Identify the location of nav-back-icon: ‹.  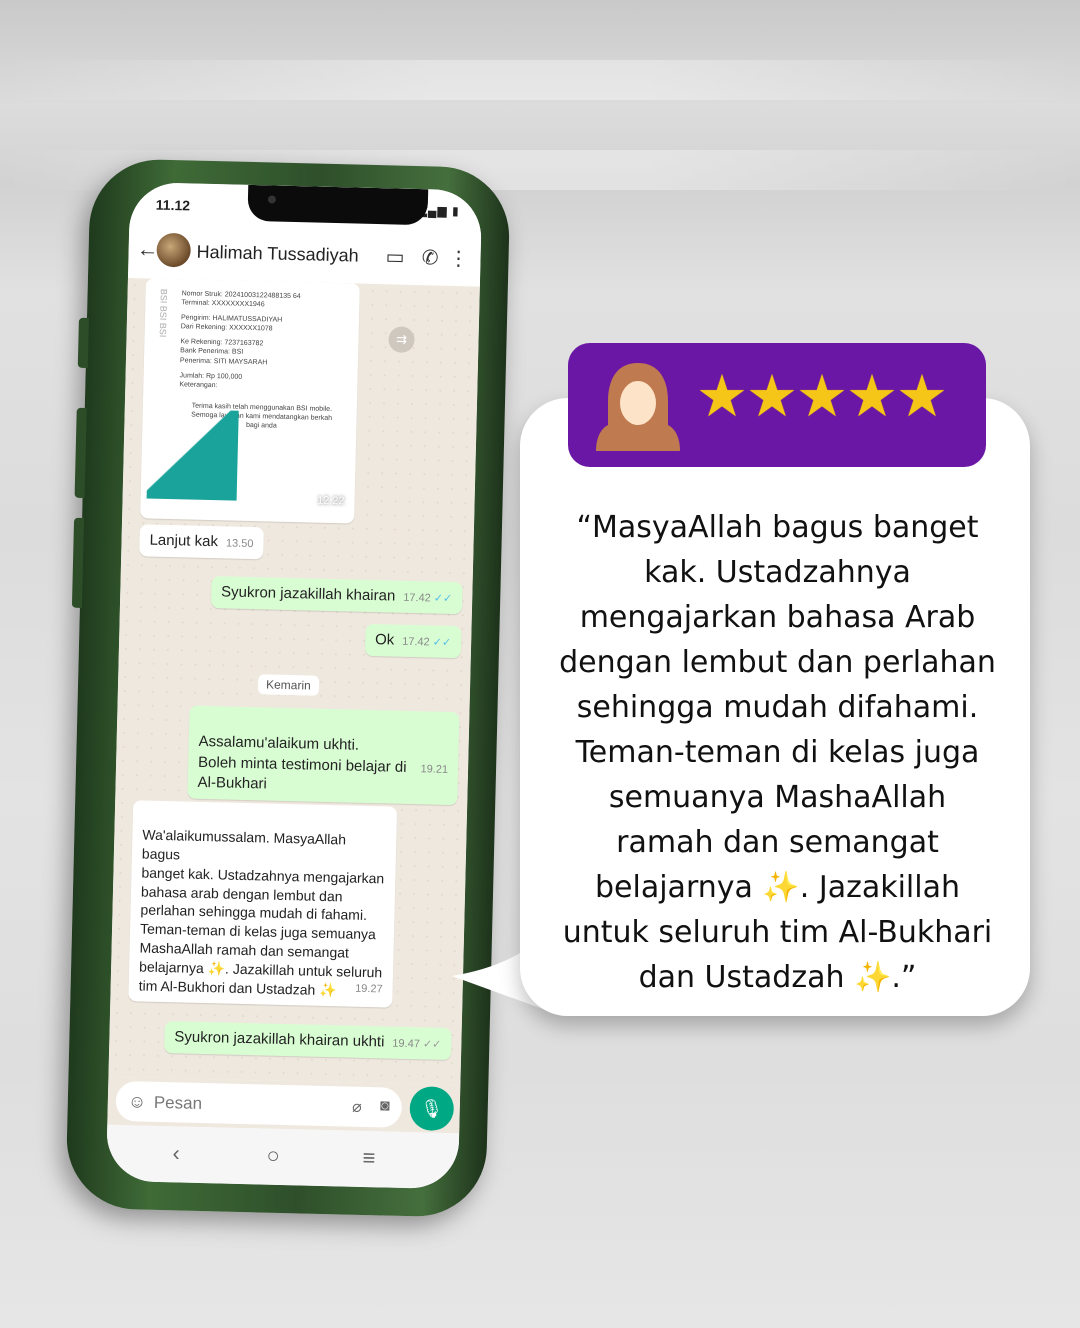
(176, 1153).